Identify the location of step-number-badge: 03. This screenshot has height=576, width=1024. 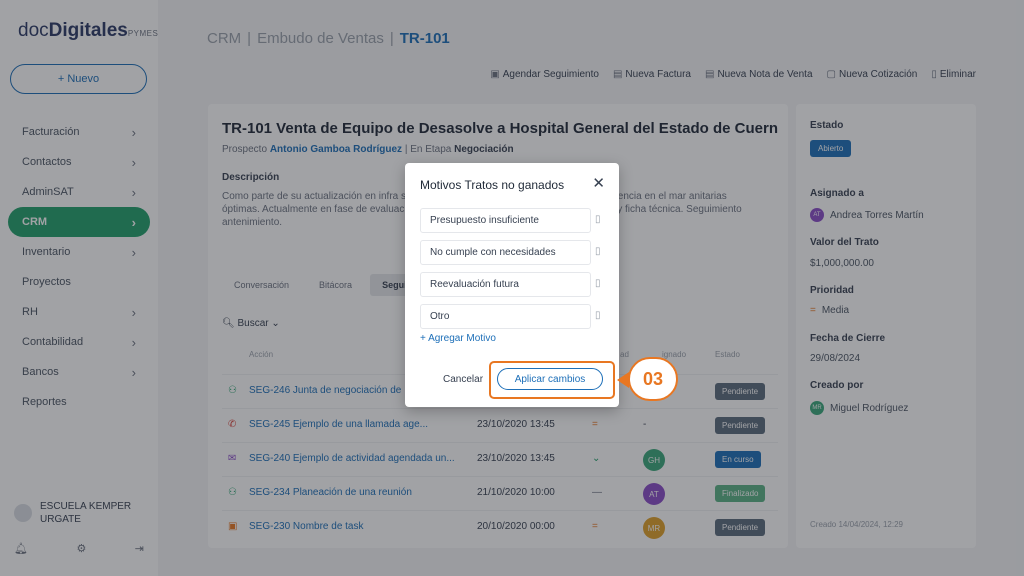
(653, 379).